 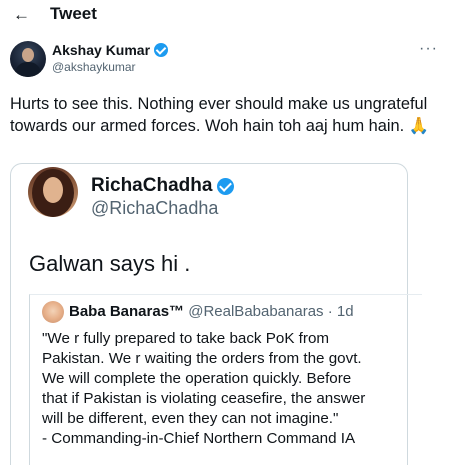 I want to click on back-arrow-icon: ←, so click(x=21, y=15).